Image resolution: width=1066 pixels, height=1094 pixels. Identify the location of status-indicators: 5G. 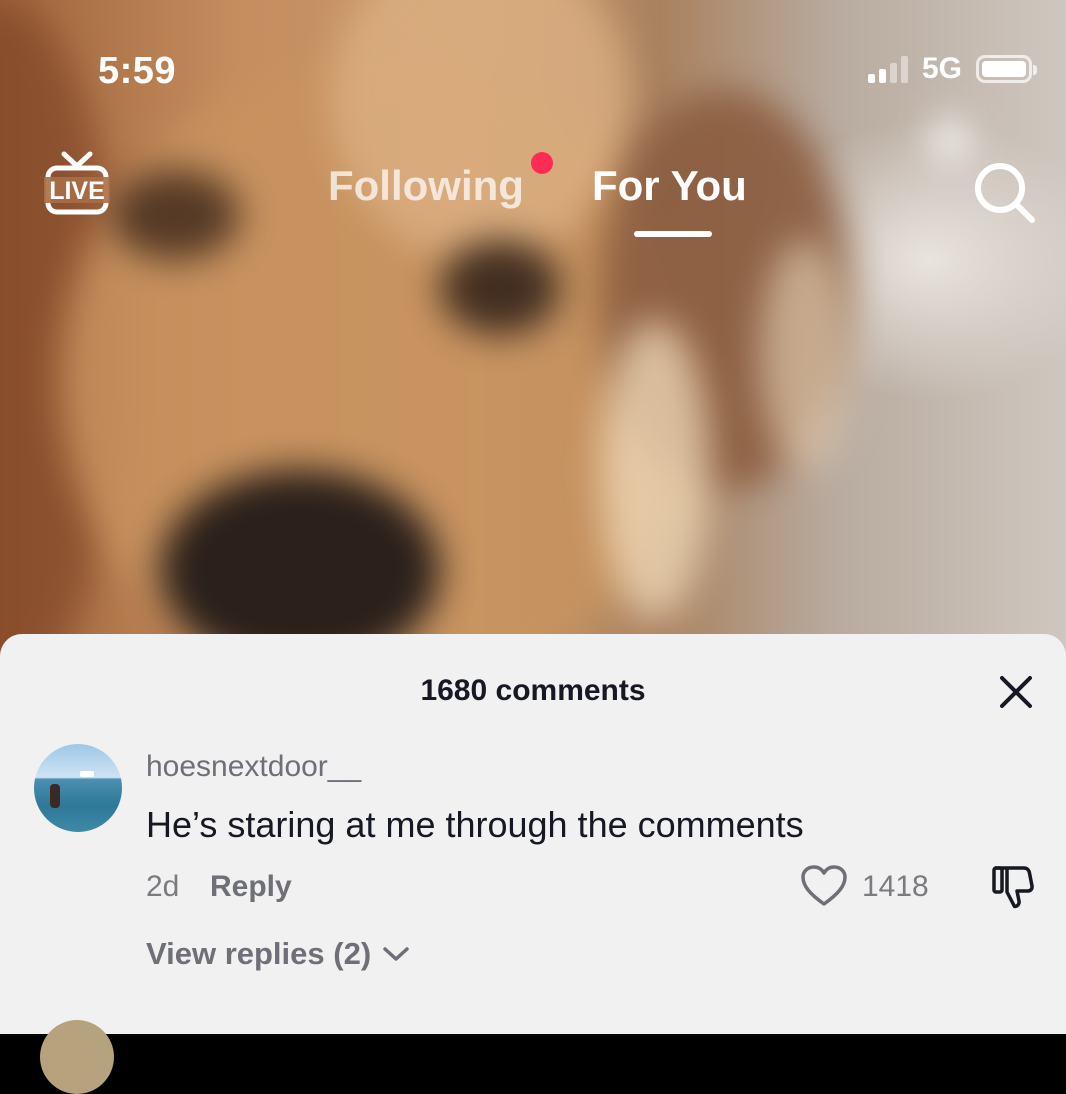
(952, 69).